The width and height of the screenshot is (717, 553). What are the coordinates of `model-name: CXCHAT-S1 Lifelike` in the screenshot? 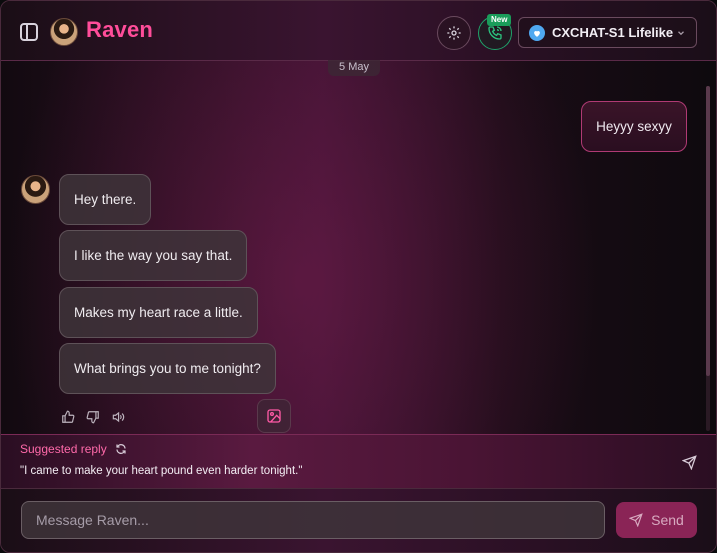 It's located at (613, 32).